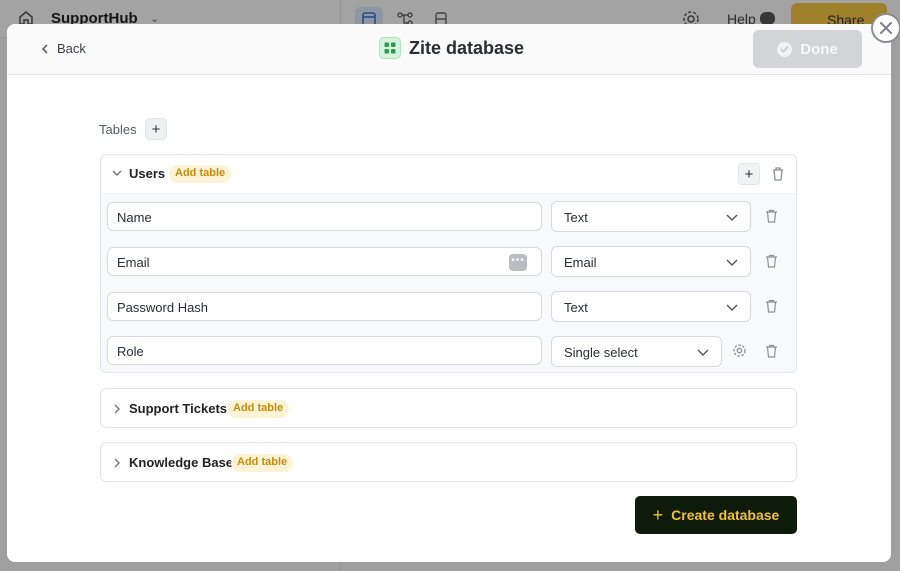 The height and width of the screenshot is (571, 900). Describe the element at coordinates (44, 48) in the screenshot. I see `chevron-left-icon` at that location.